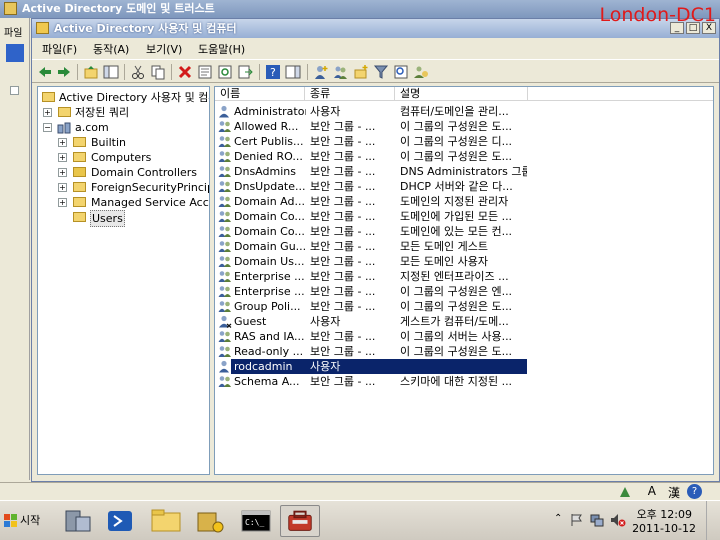 This screenshot has height=540, width=720. What do you see at coordinates (138, 72) in the screenshot?
I see `cut-icon` at bounding box center [138, 72].